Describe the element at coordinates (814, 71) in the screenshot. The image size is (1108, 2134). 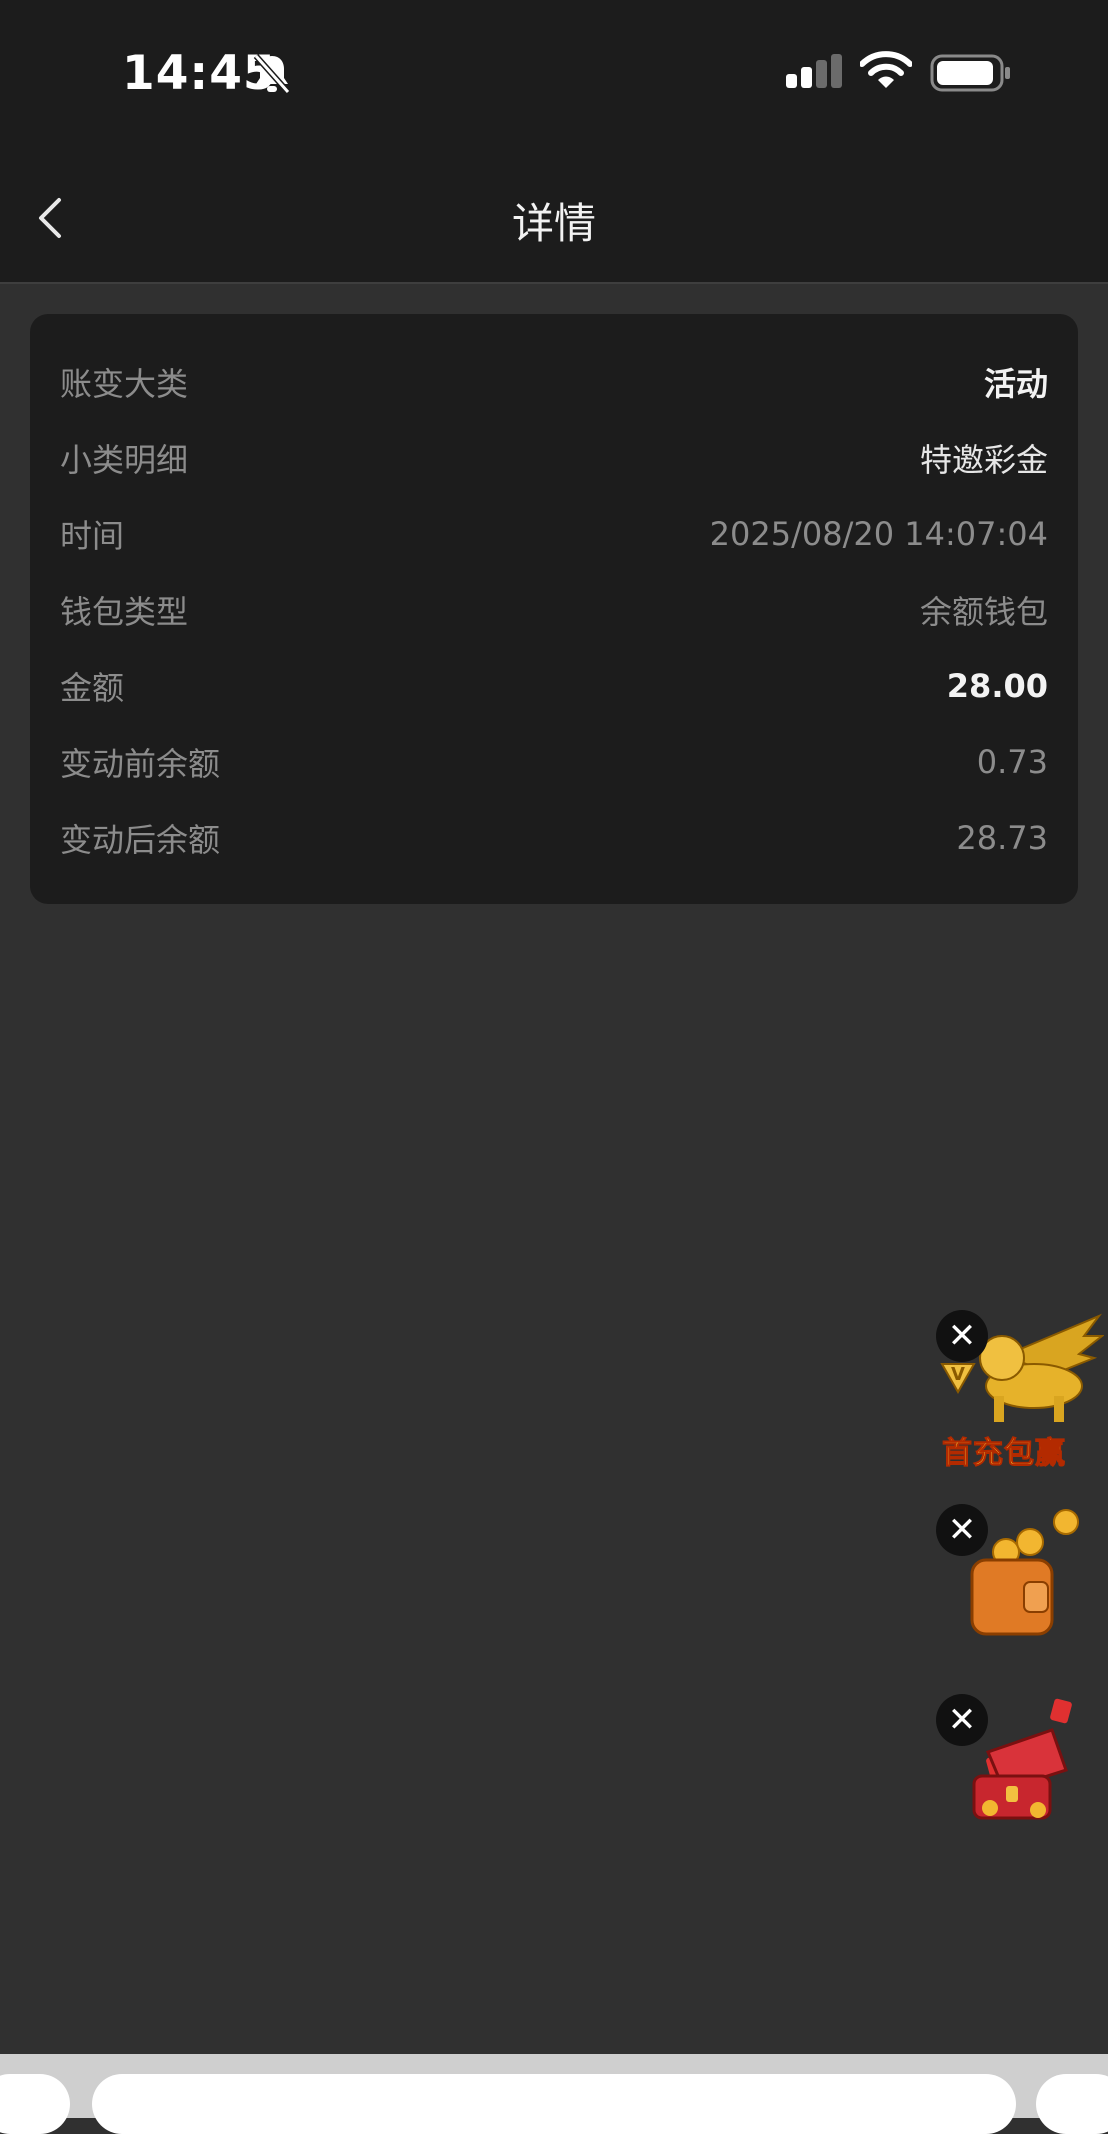
I see `cellular-signal-icon` at that location.